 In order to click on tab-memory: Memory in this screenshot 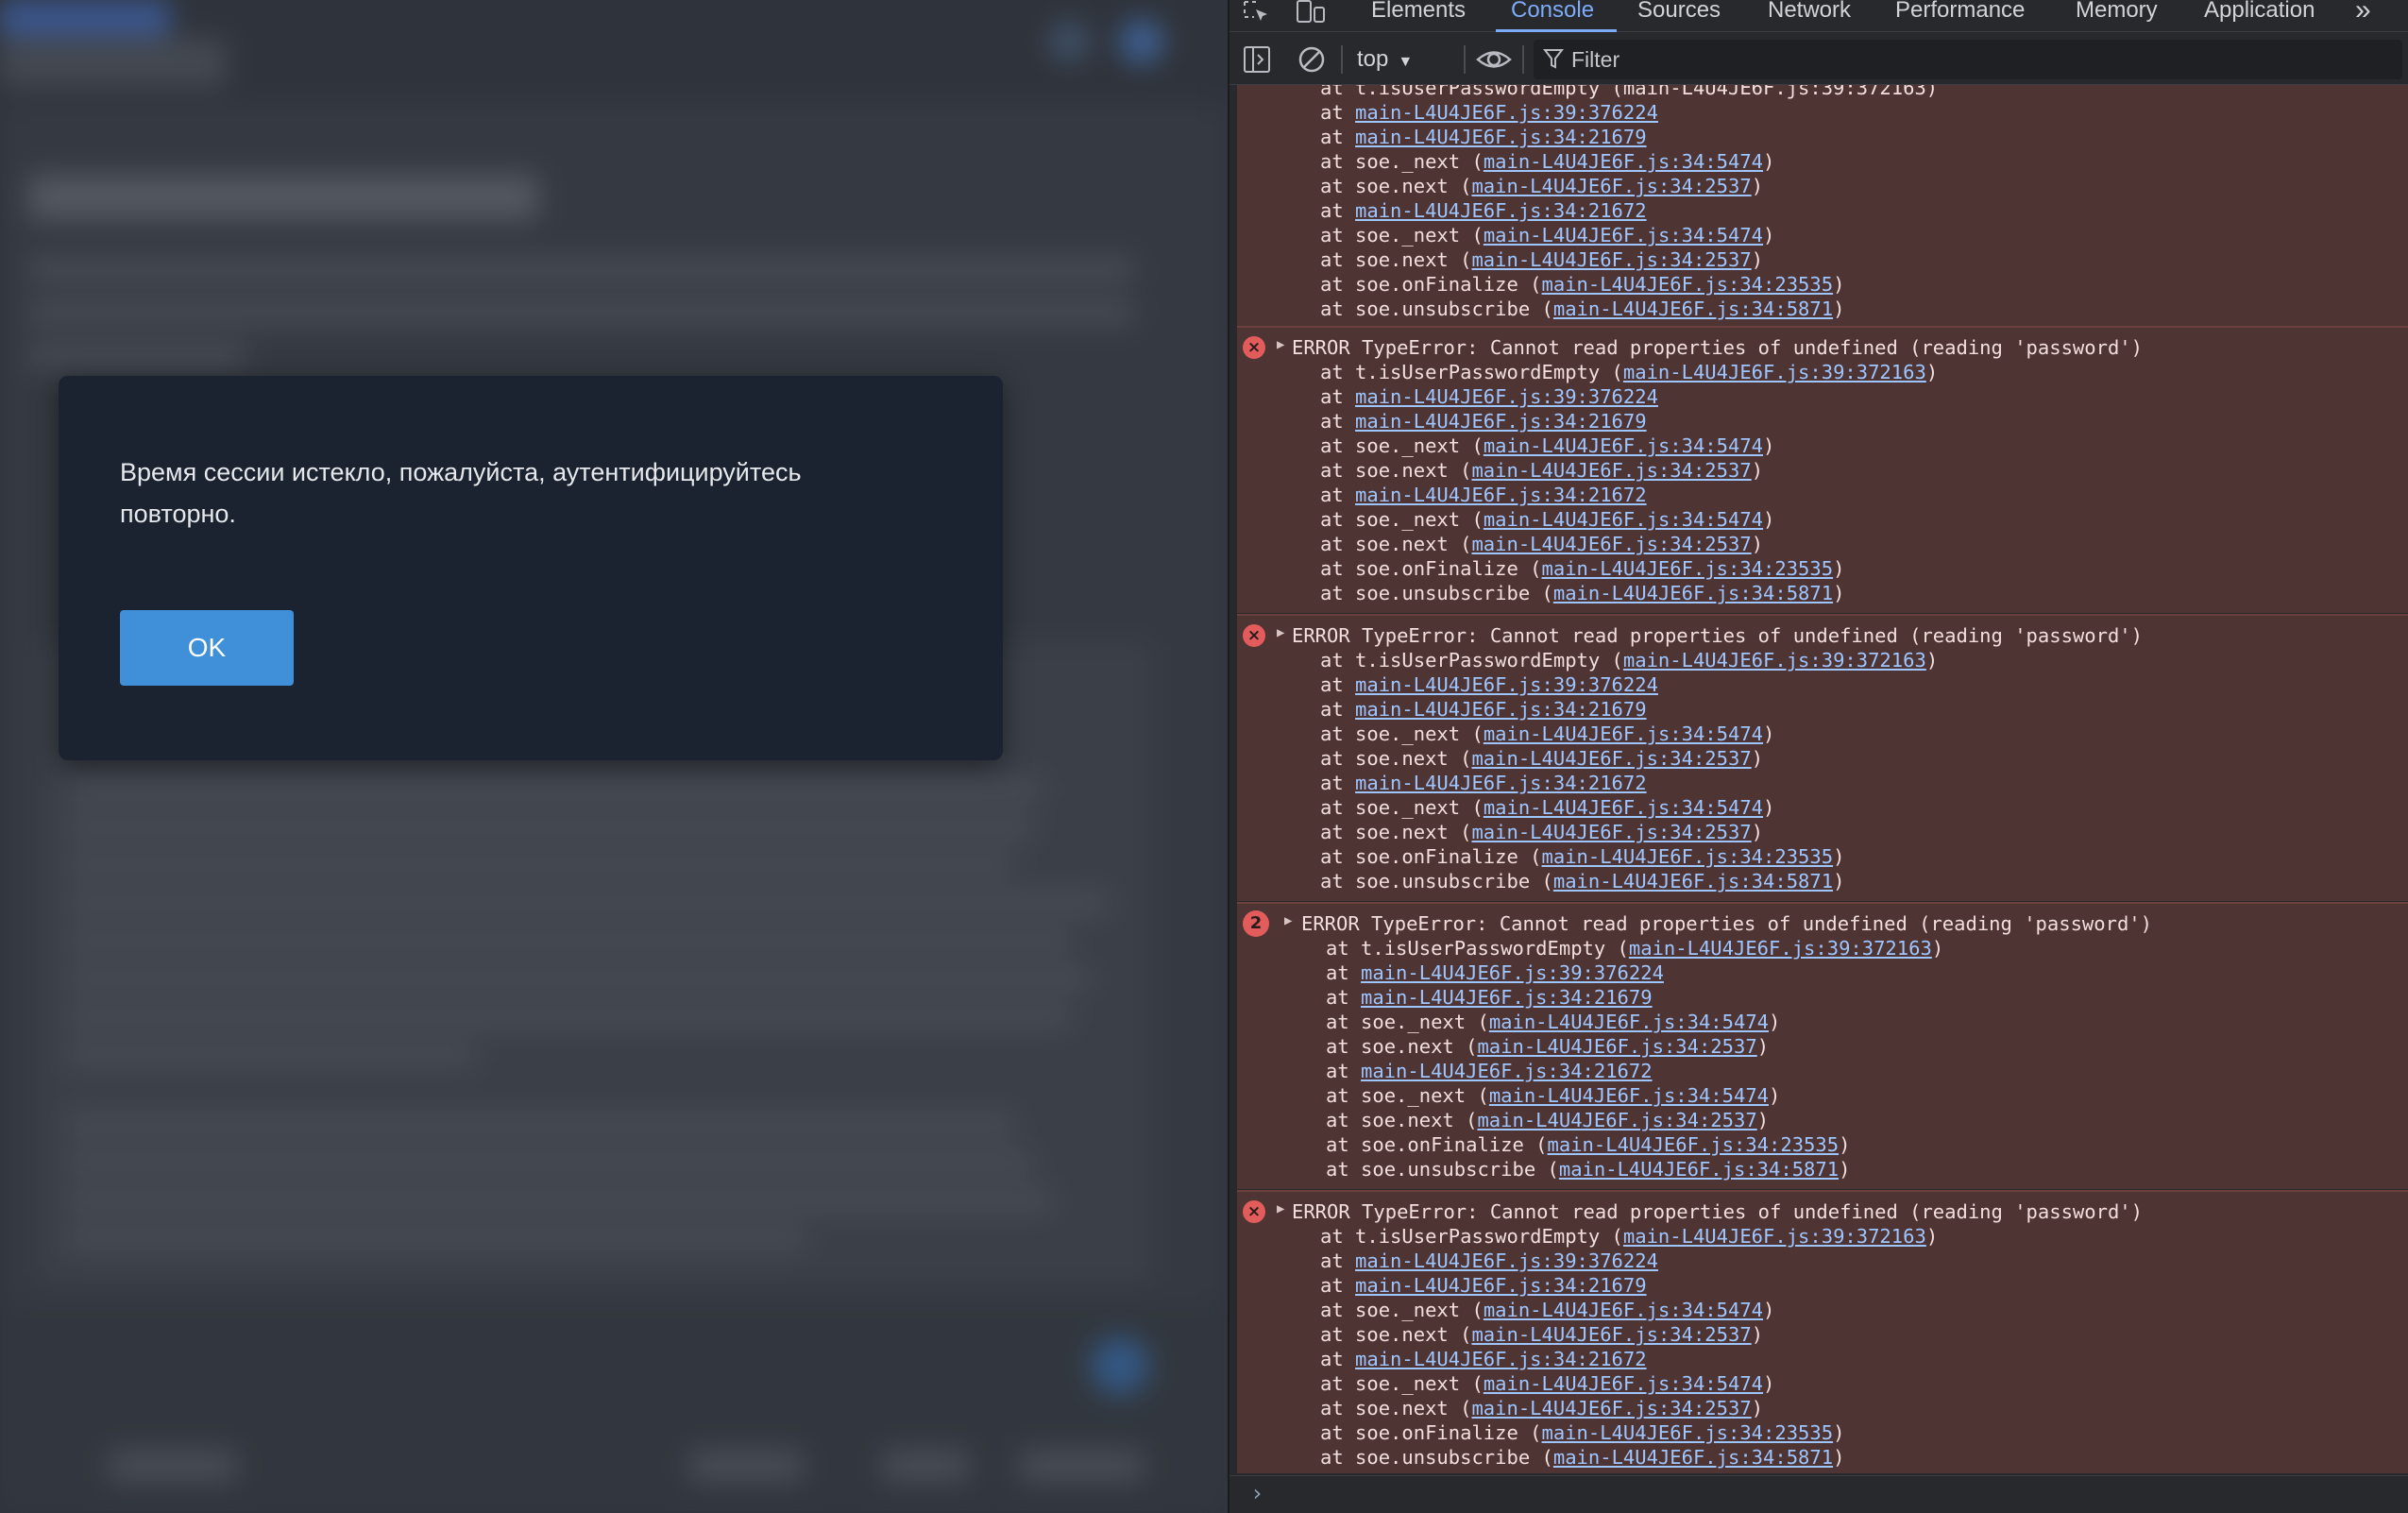, I will do `click(2117, 16)`.